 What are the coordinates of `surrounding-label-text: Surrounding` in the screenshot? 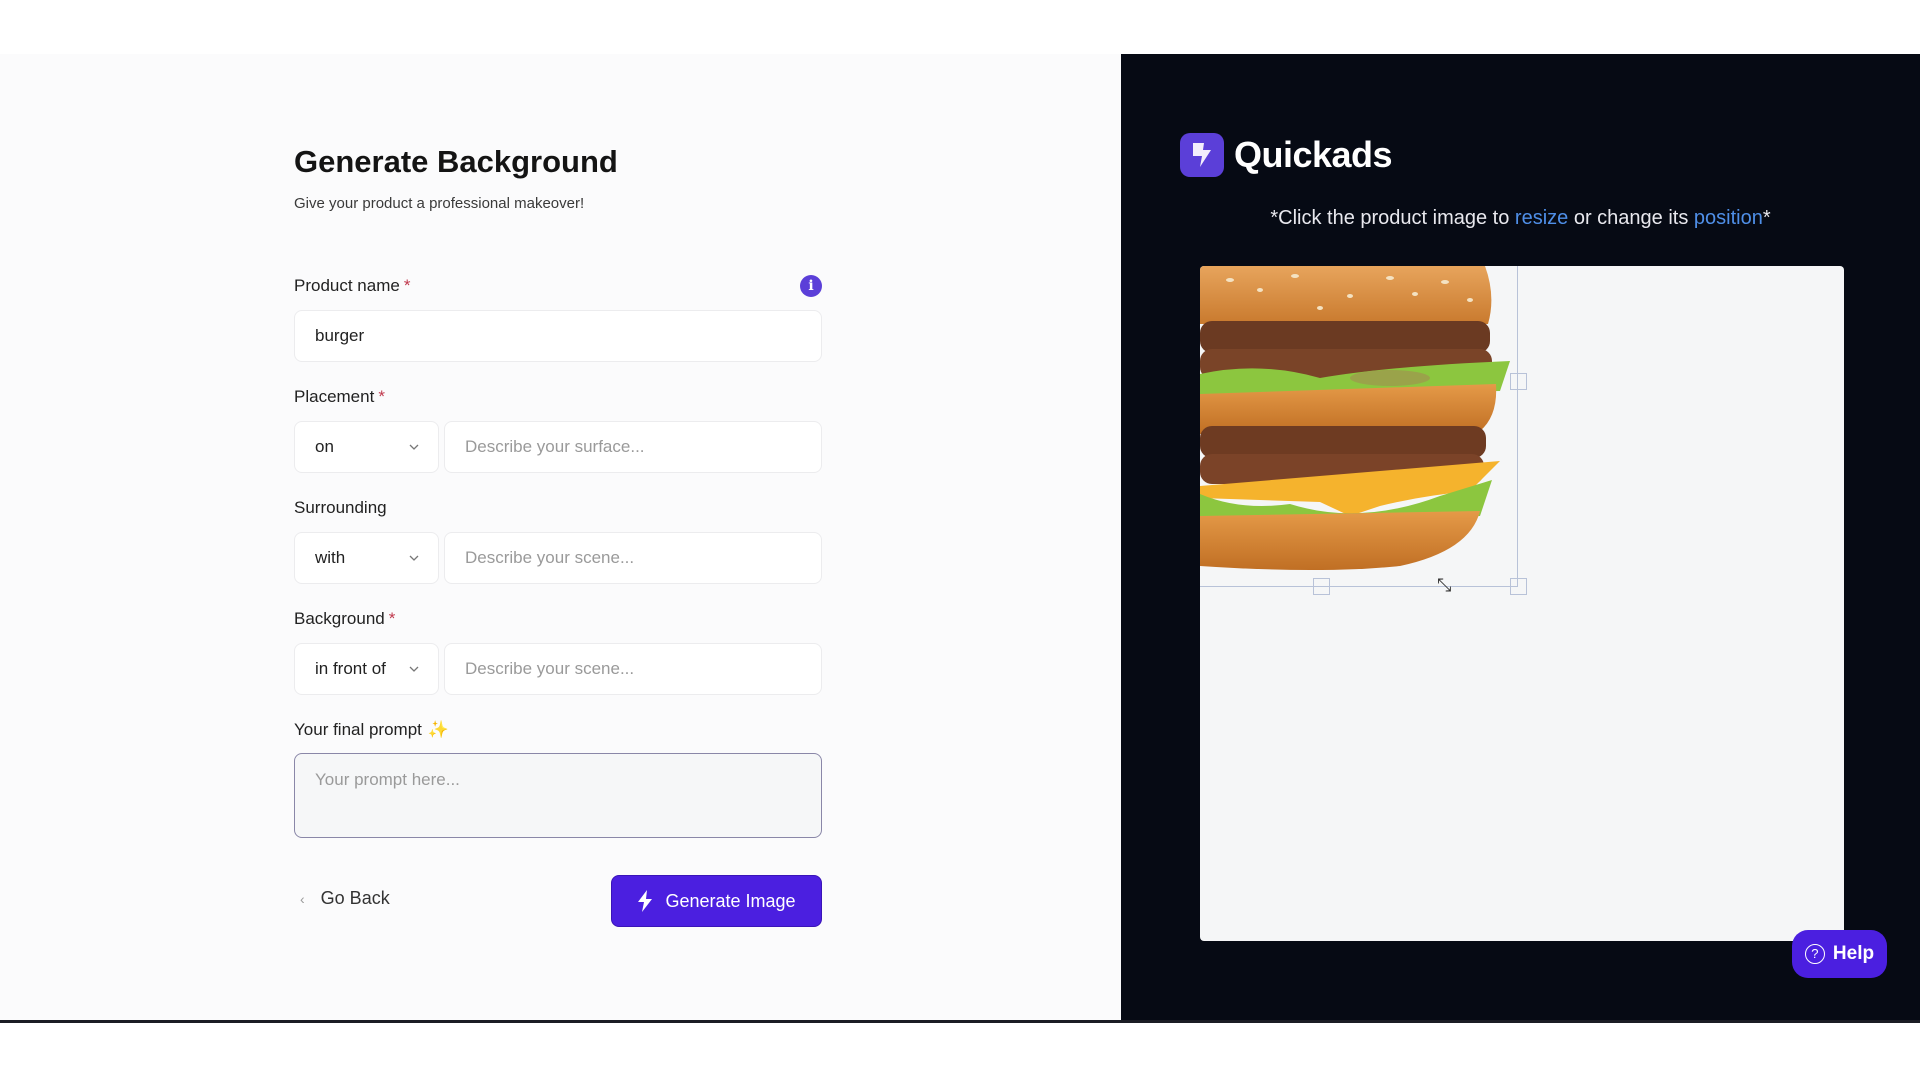 It's located at (340, 507).